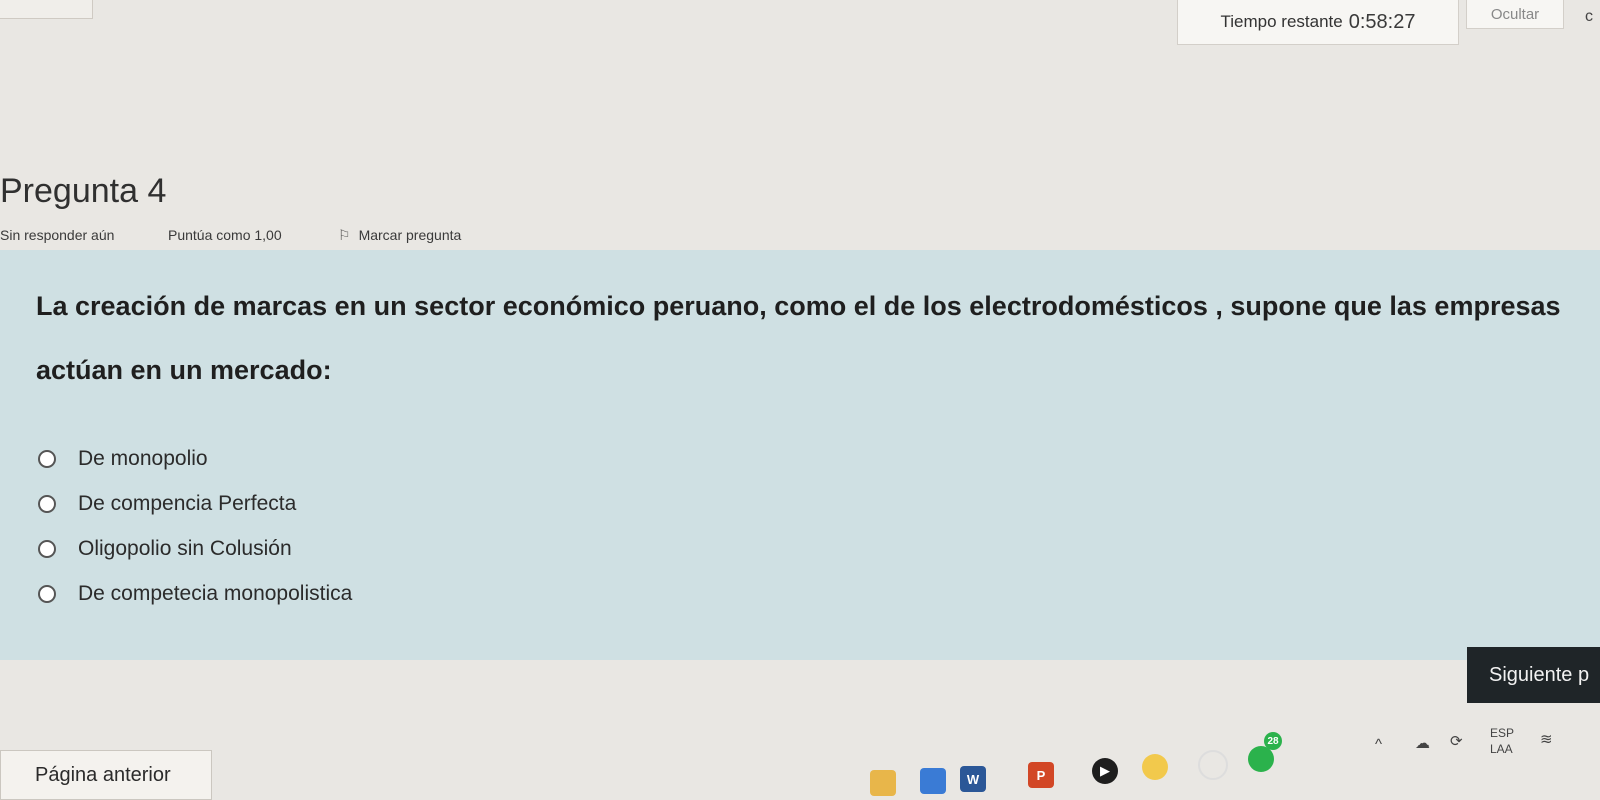  I want to click on question-status: Sin responder aún, so click(57, 235).